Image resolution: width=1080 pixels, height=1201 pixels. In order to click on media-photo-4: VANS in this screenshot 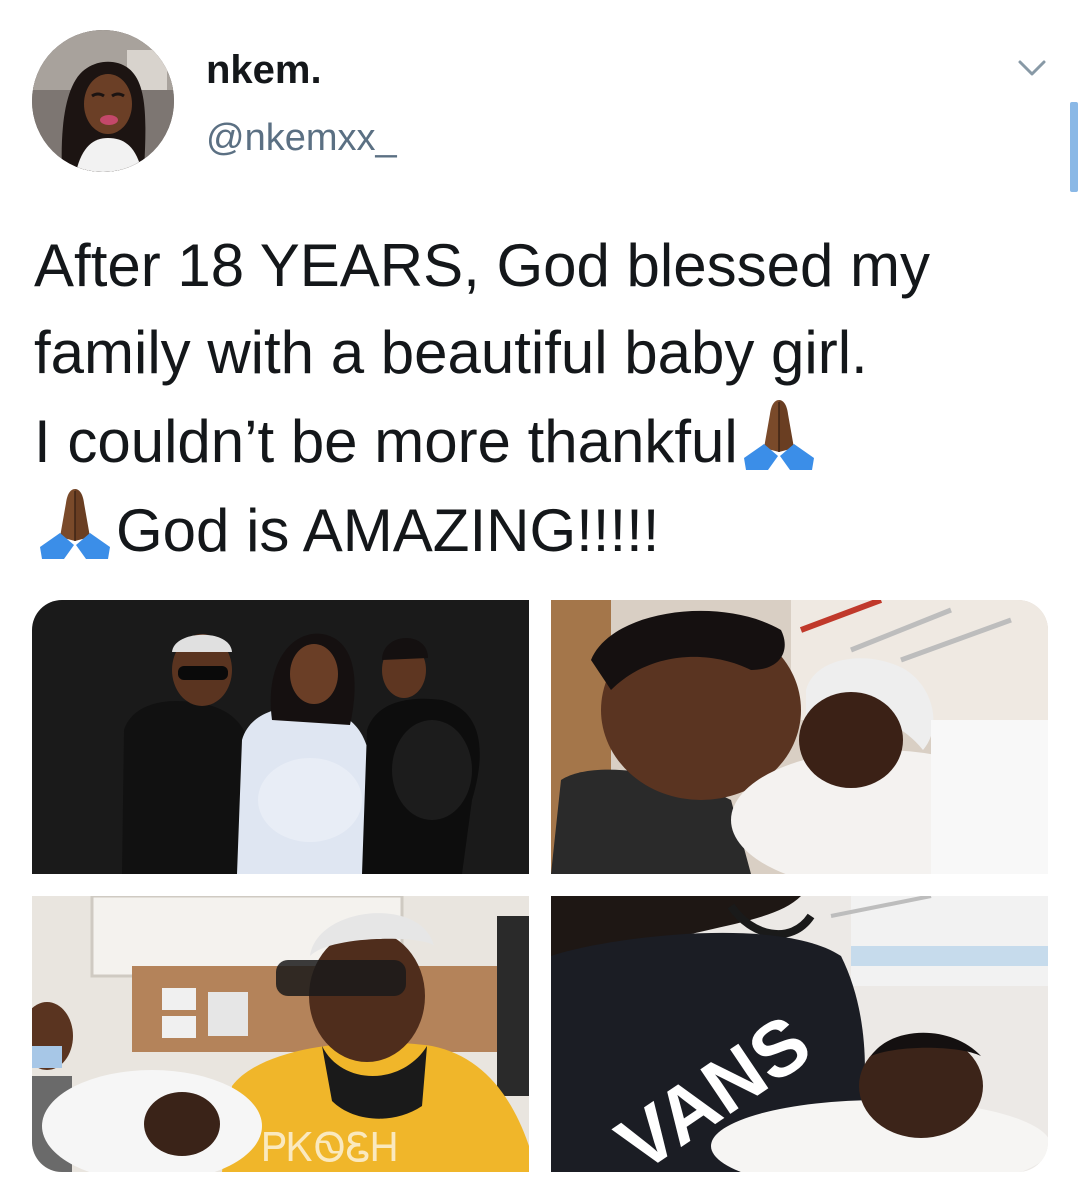, I will do `click(799, 1034)`.